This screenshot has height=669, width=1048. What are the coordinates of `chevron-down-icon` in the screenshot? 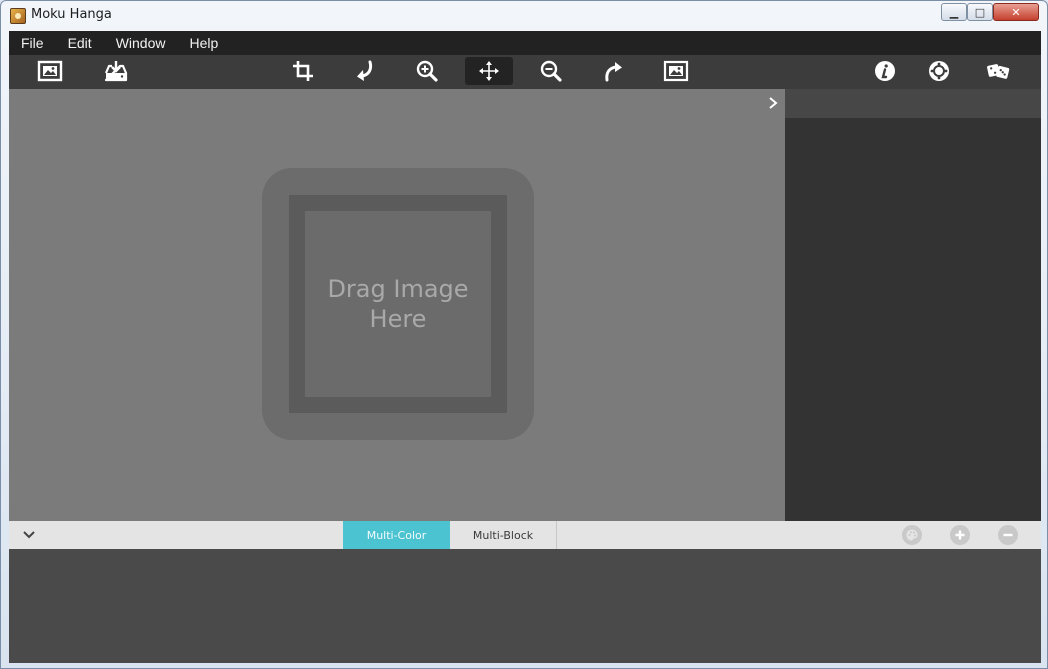 It's located at (29, 535).